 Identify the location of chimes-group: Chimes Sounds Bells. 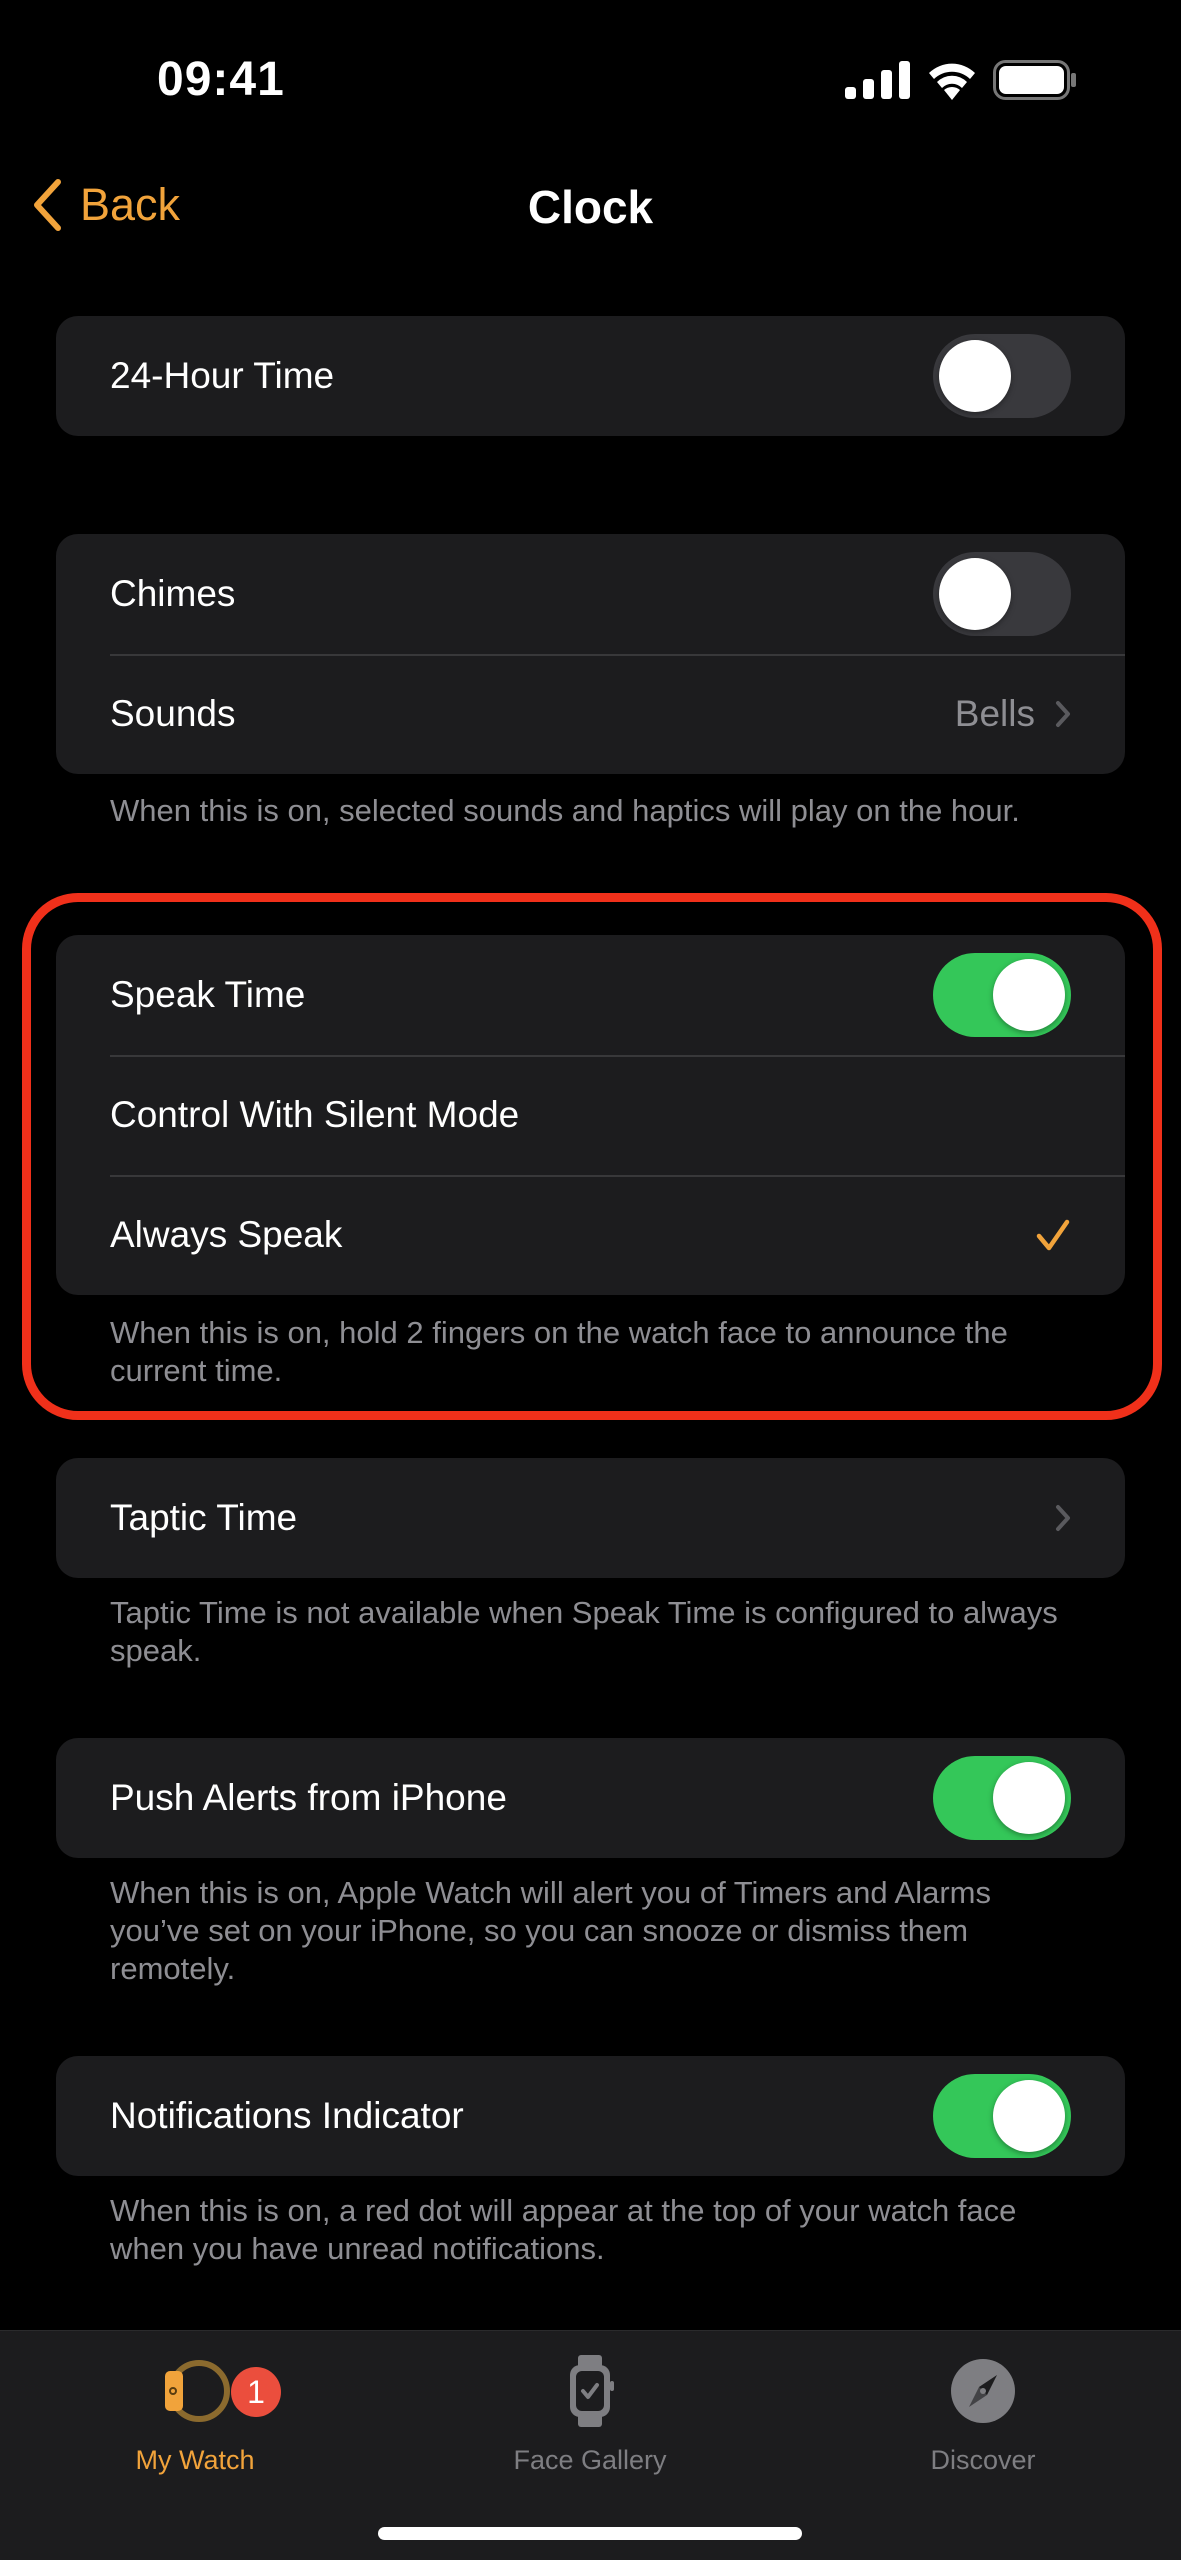
(590, 654).